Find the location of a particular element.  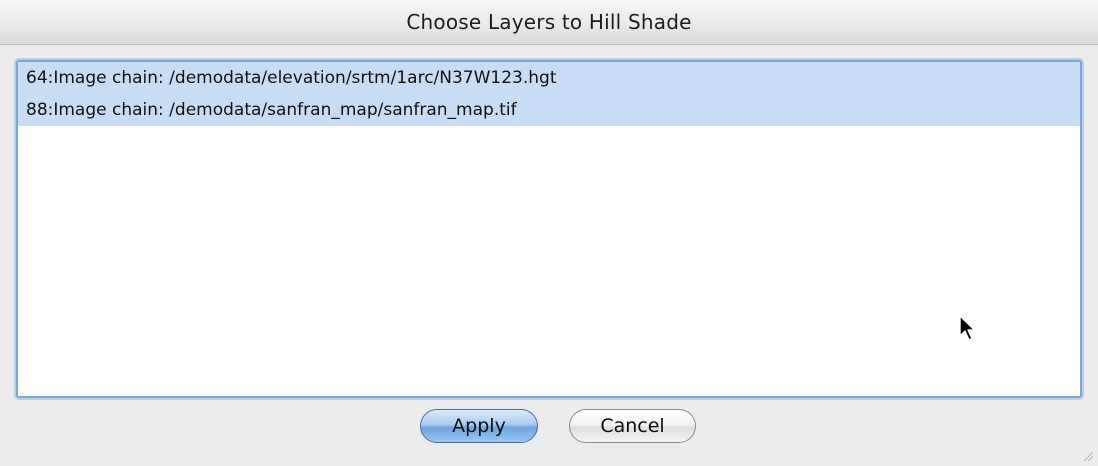

arrow-cursor-icon is located at coordinates (967, 328).